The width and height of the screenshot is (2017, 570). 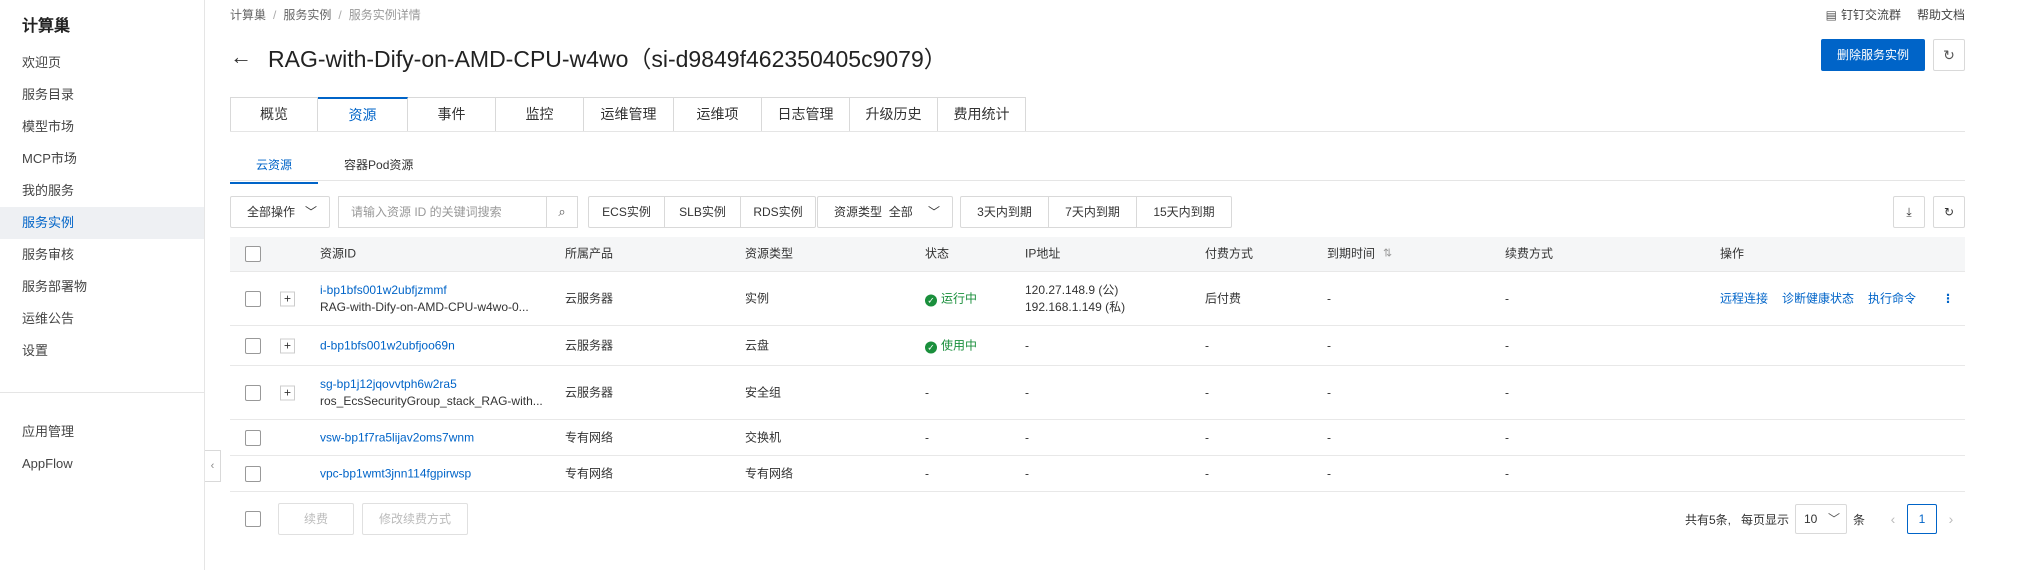 What do you see at coordinates (1093, 212) in the screenshot?
I see `filter-expire-7d: 7天内到期` at bounding box center [1093, 212].